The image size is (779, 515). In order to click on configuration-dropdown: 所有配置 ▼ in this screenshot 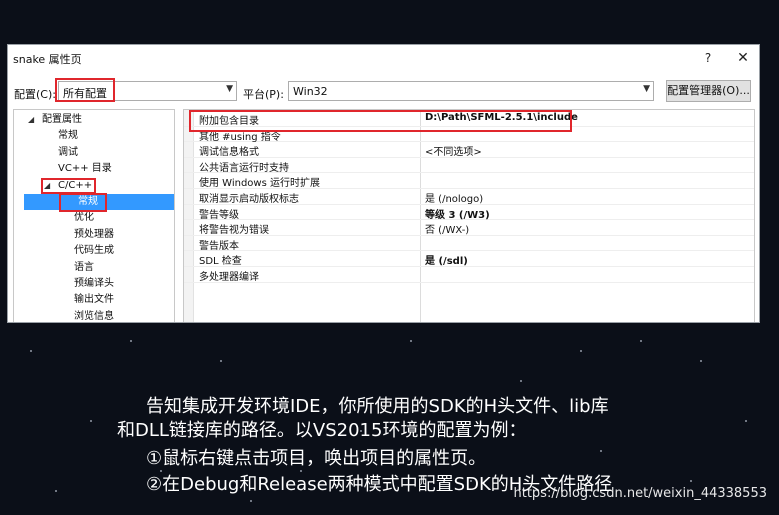, I will do `click(147, 91)`.